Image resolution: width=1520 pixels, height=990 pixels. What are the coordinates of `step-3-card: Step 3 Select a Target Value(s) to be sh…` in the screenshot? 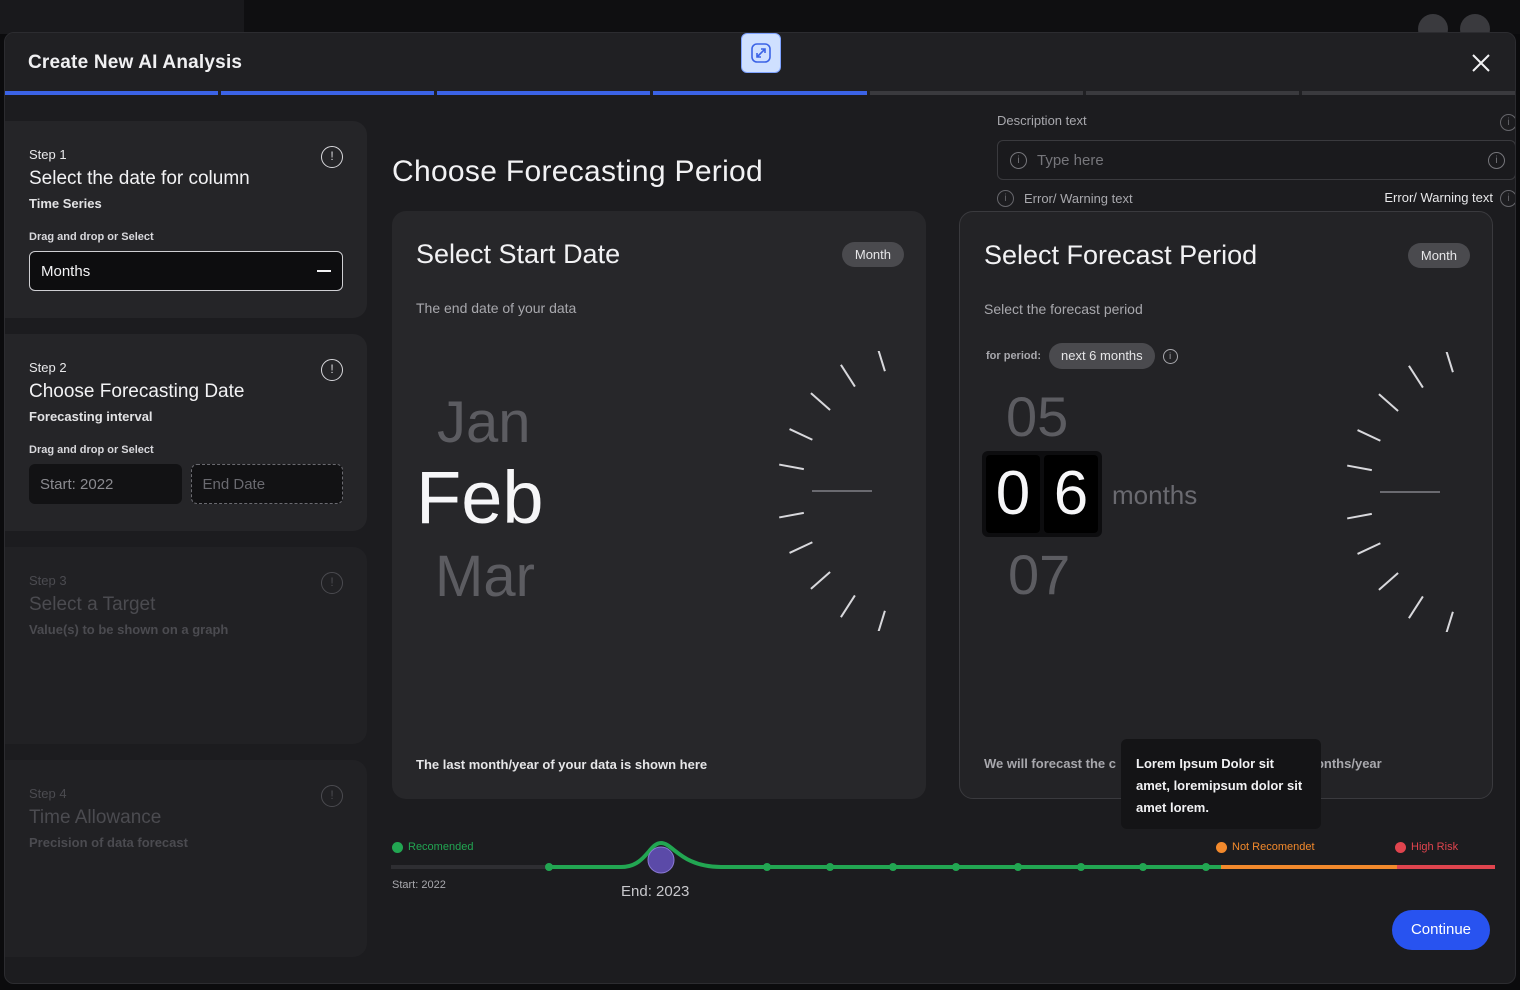 It's located at (186, 645).